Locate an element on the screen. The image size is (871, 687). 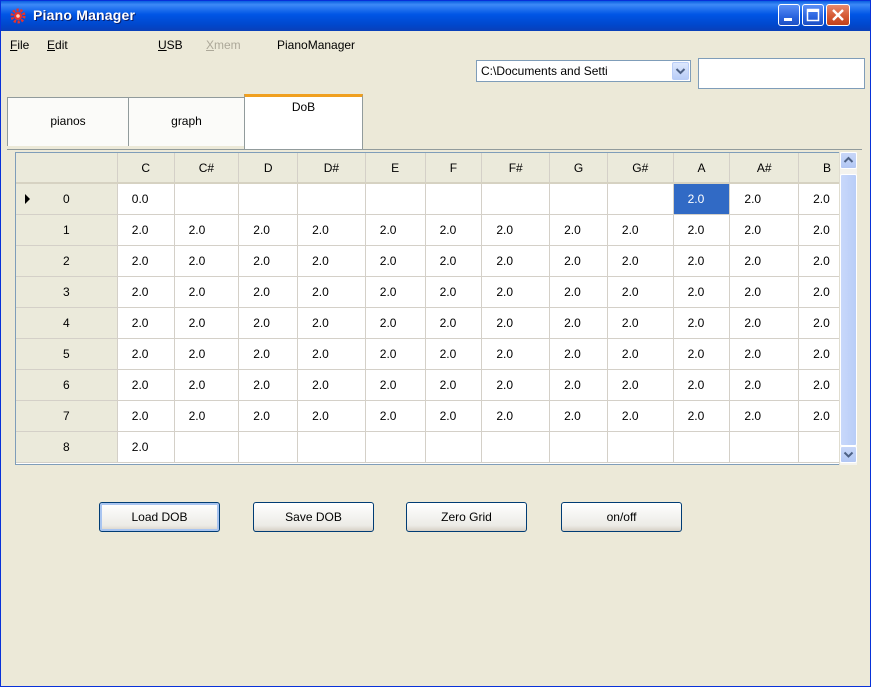
row-header: 8 is located at coordinates (67, 447).